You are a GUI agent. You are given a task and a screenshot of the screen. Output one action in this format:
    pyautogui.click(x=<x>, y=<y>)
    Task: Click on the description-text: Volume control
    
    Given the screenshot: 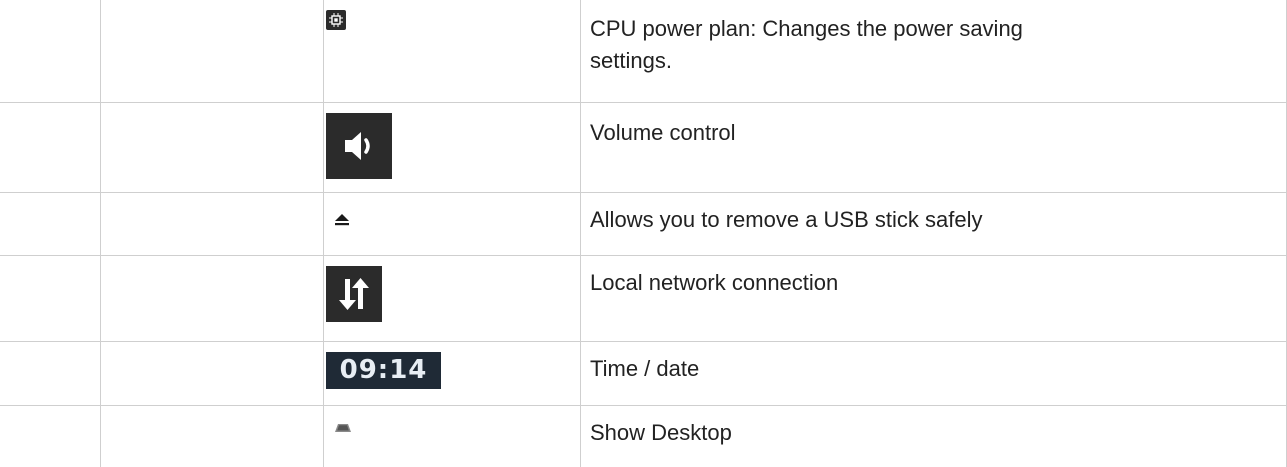 What is the action you would take?
    pyautogui.click(x=663, y=132)
    